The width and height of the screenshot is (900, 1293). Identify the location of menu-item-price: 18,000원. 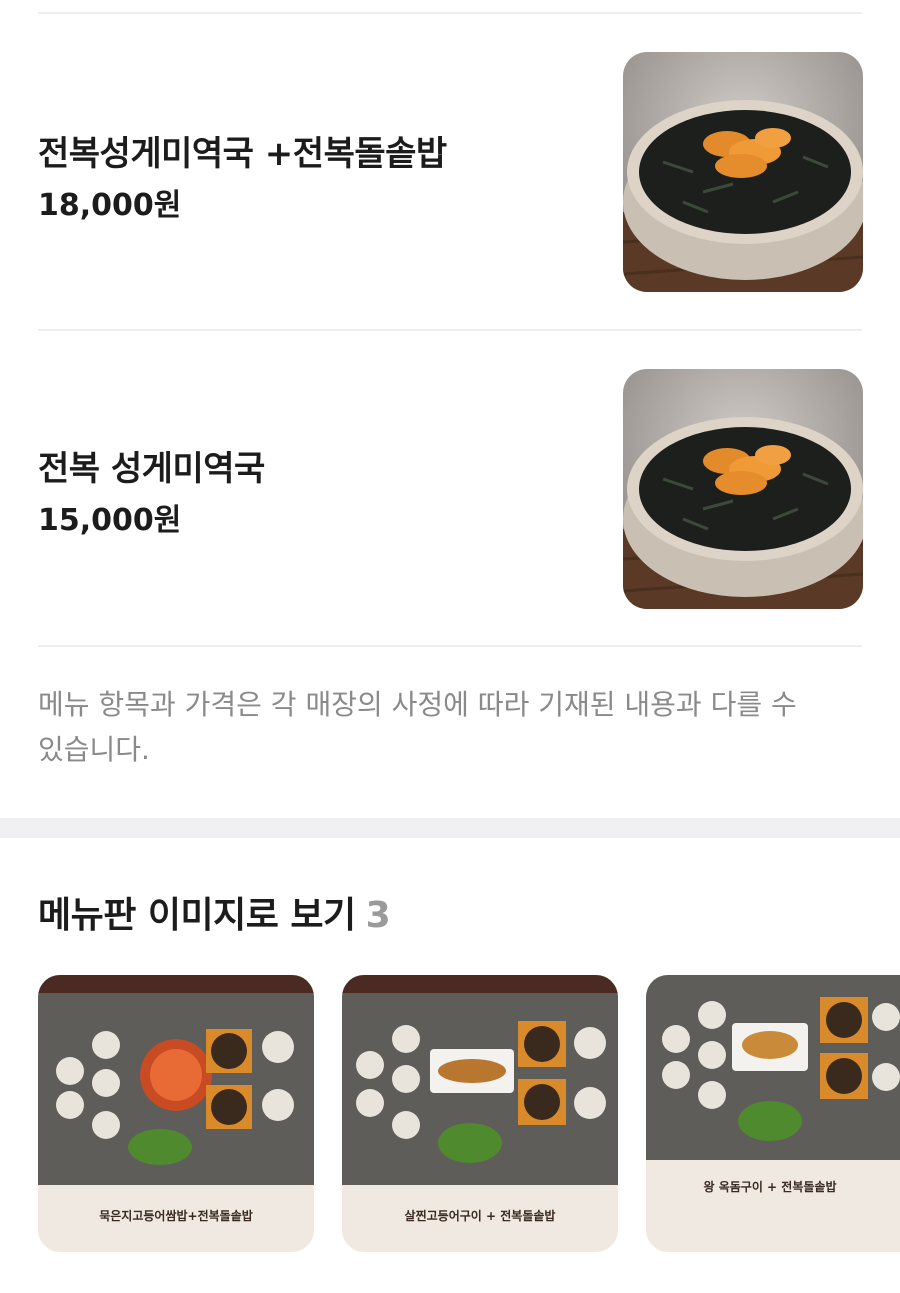
(110, 205).